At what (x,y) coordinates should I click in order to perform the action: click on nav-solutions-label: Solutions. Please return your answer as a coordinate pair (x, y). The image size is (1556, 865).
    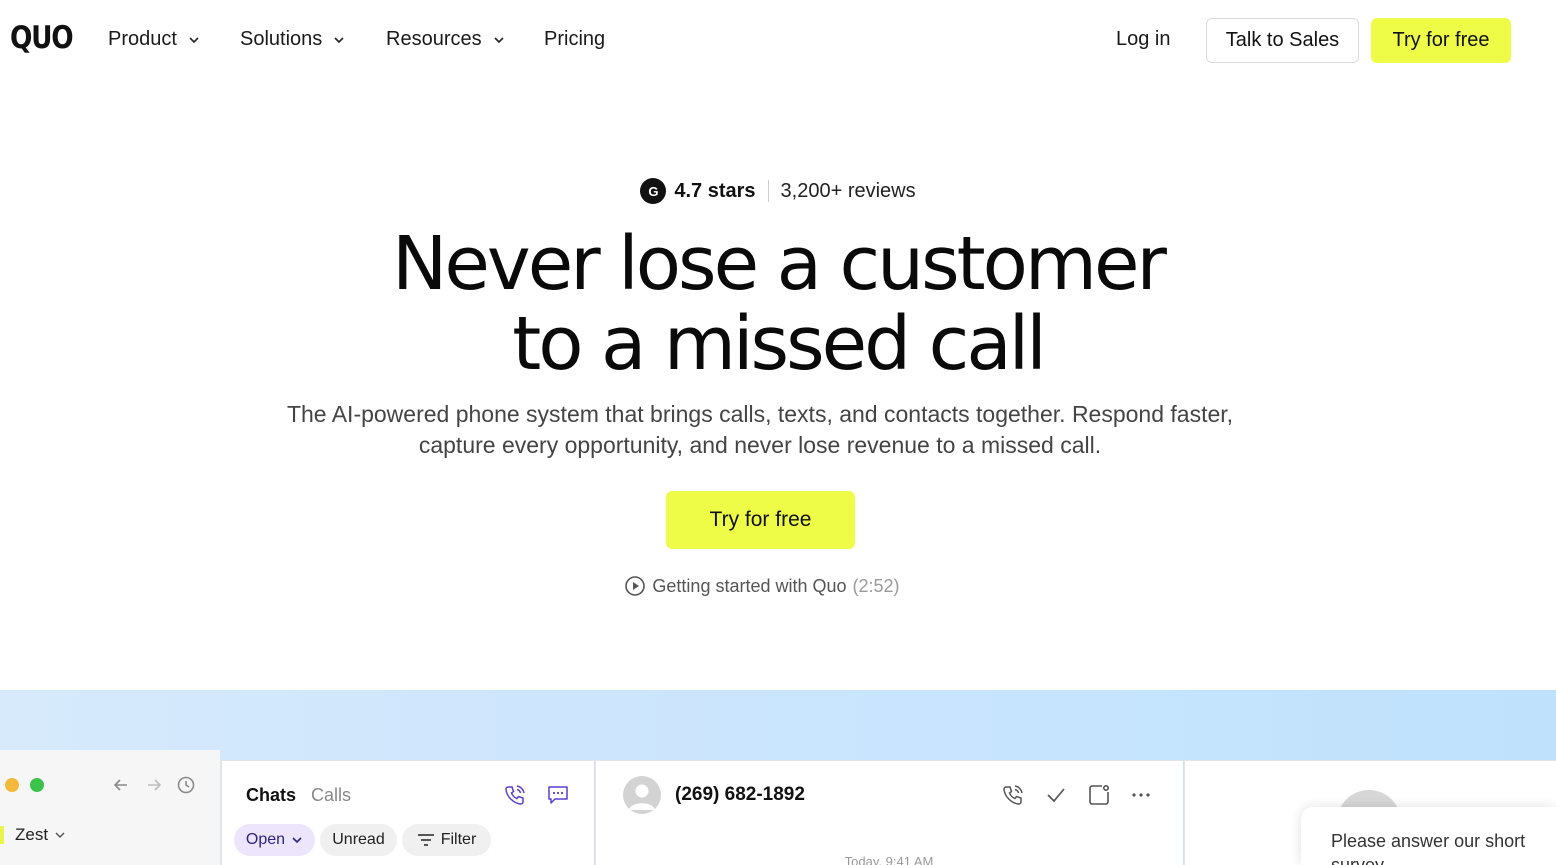
    Looking at the image, I should click on (281, 39).